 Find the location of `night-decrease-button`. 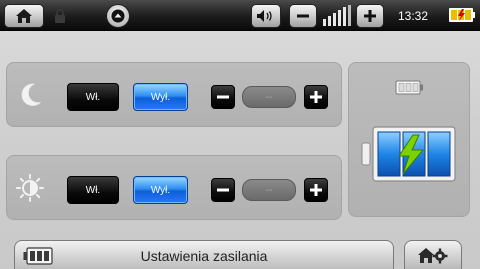

night-decrease-button is located at coordinates (223, 97).